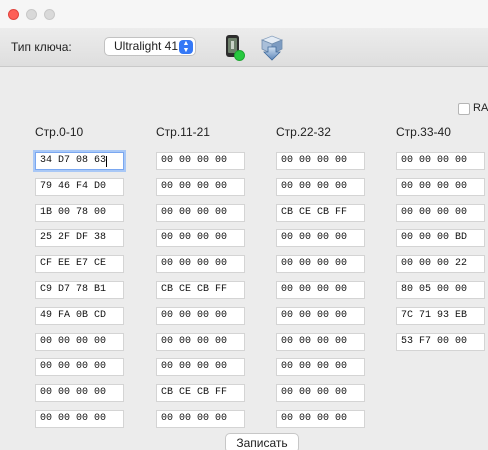 The width and height of the screenshot is (488, 450). Describe the element at coordinates (303, 132) in the screenshot. I see `column-header-2: Стр.22-32` at that location.